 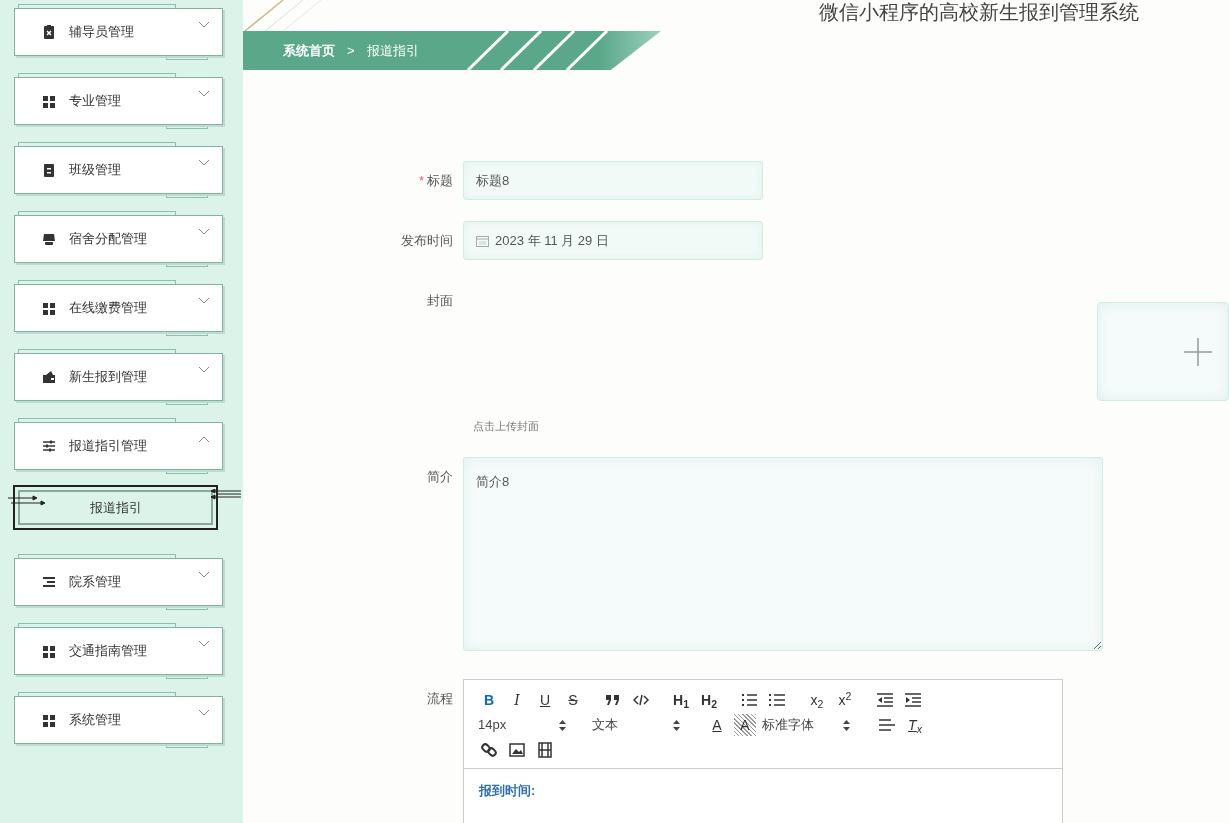 What do you see at coordinates (845, 700) in the screenshot?
I see `toolbar-button: x$^{2}$` at bounding box center [845, 700].